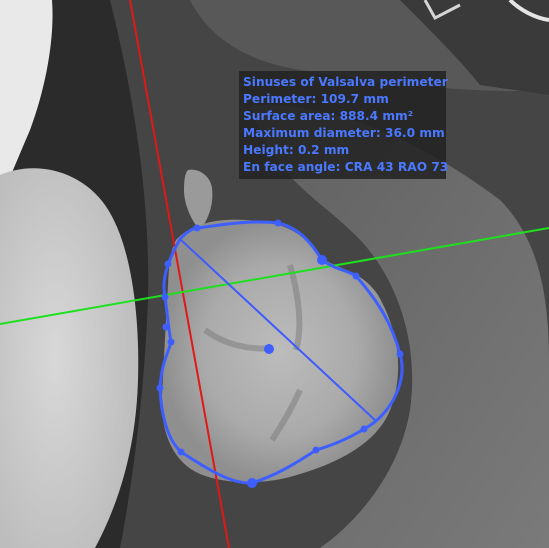  I want to click on en-face-angle-value: En face angle: CRA 43 RAO 73, so click(346, 167).